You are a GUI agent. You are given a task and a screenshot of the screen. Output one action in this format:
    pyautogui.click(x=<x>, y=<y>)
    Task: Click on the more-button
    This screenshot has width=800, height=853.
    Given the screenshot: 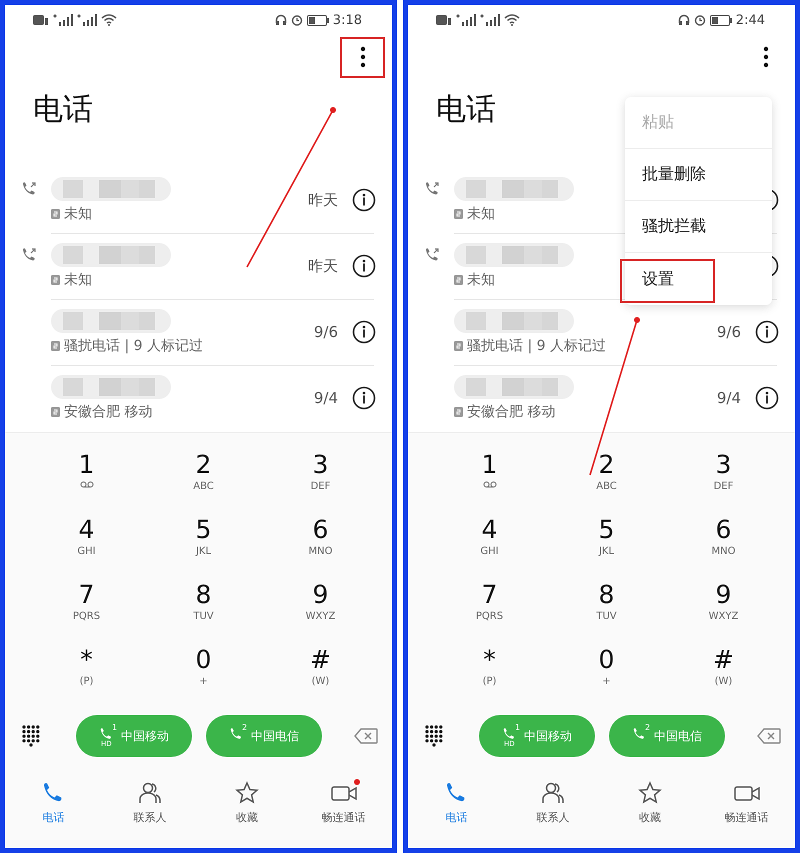 What is the action you would take?
    pyautogui.click(x=362, y=57)
    